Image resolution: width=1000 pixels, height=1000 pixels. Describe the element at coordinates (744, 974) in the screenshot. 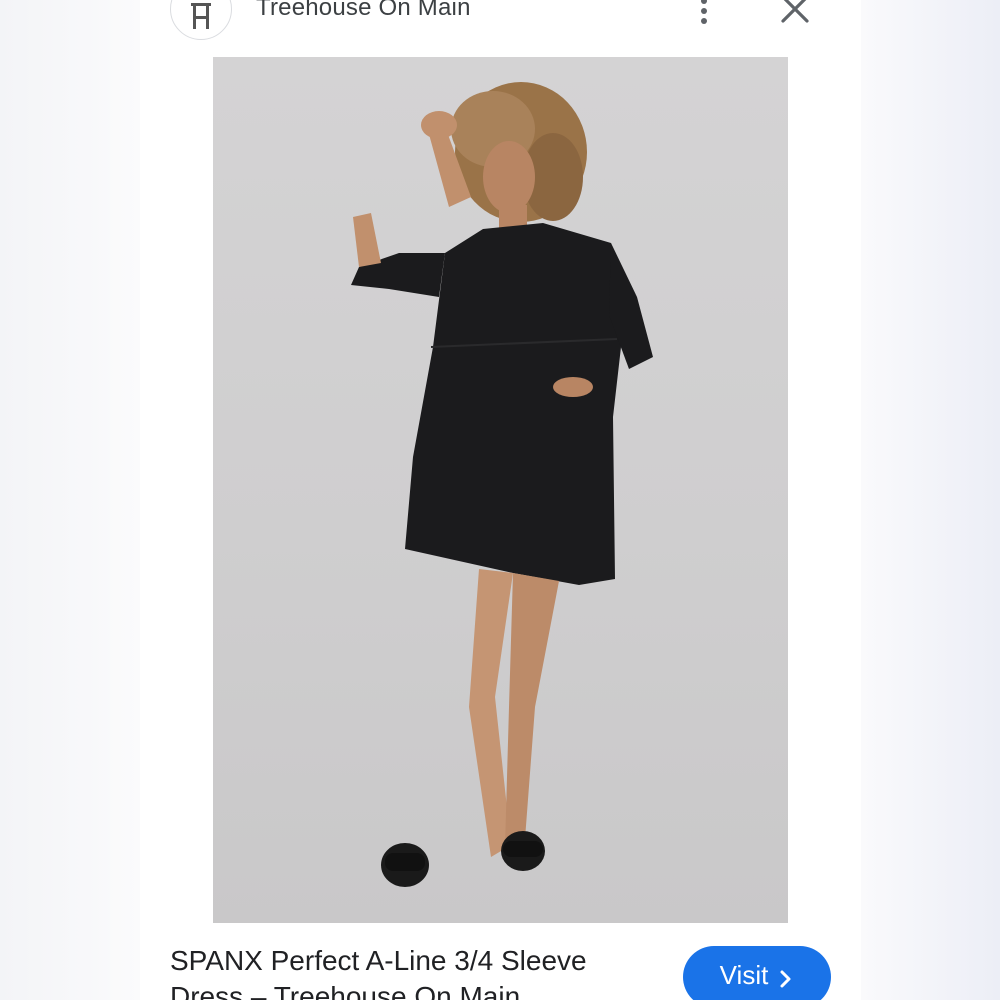

I see `visit-label: Visit` at that location.